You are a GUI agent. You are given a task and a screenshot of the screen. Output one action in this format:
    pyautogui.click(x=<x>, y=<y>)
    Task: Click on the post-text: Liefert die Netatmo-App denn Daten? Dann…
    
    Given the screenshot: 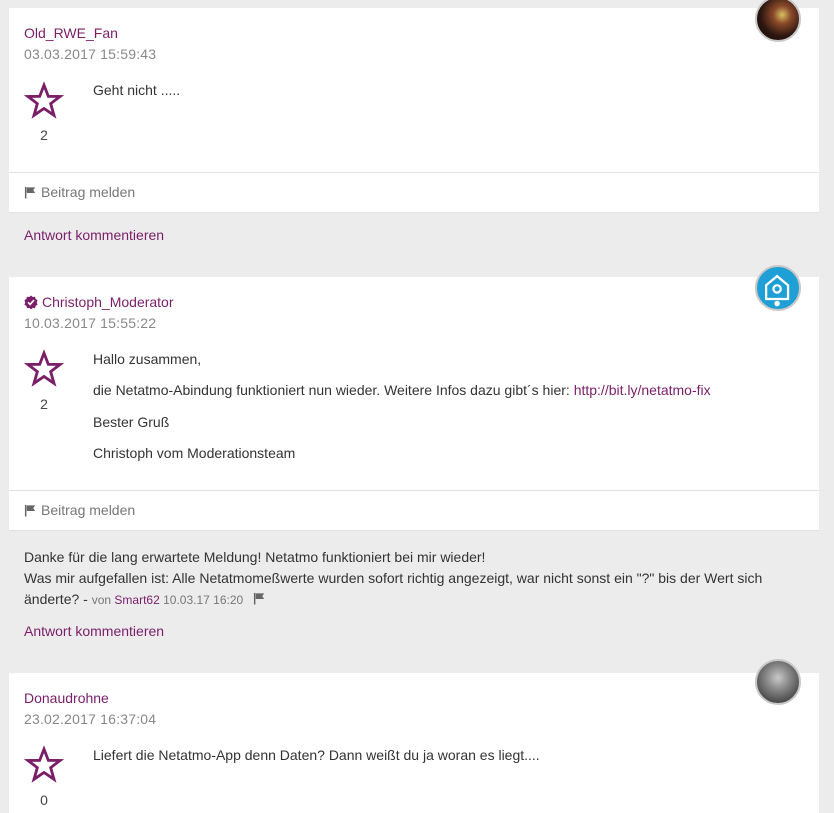 What is the action you would take?
    pyautogui.click(x=316, y=755)
    